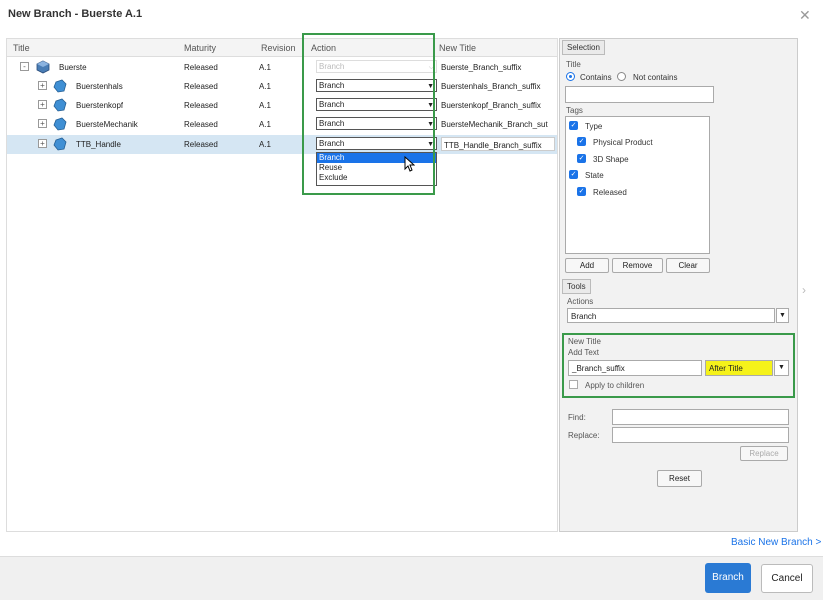 This screenshot has height=600, width=823. Describe the element at coordinates (594, 175) in the screenshot. I see `tag-label: State` at that location.